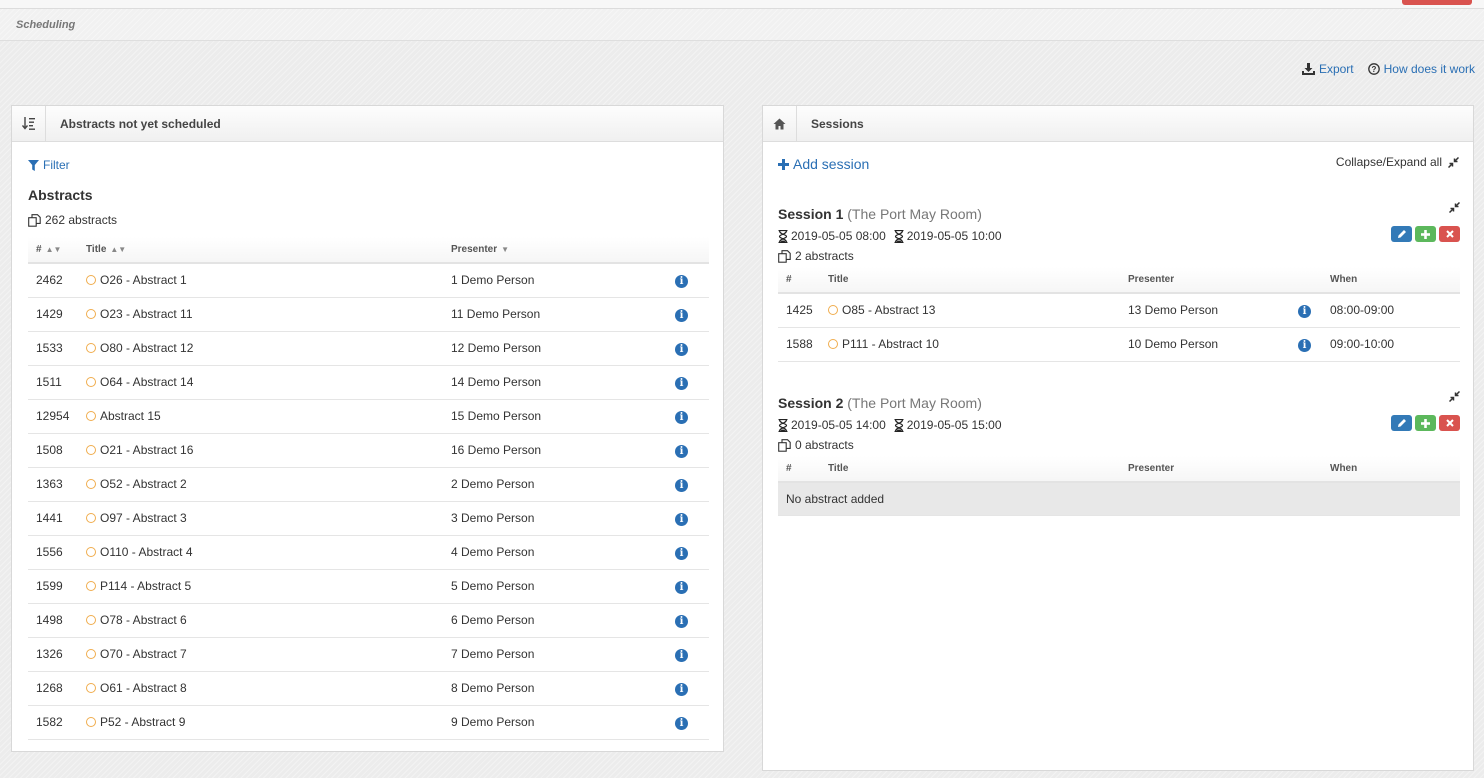 The image size is (1484, 778). Describe the element at coordinates (368, 620) in the screenshot. I see `abstract-row: 1498 O78 - Abstract 6 6 Demo Person i` at that location.